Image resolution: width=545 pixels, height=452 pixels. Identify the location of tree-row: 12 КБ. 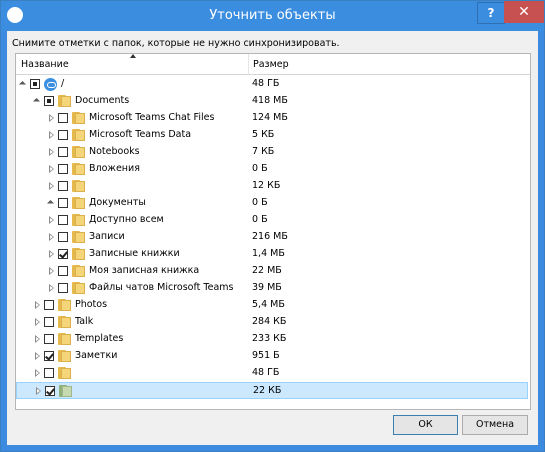
(272, 186).